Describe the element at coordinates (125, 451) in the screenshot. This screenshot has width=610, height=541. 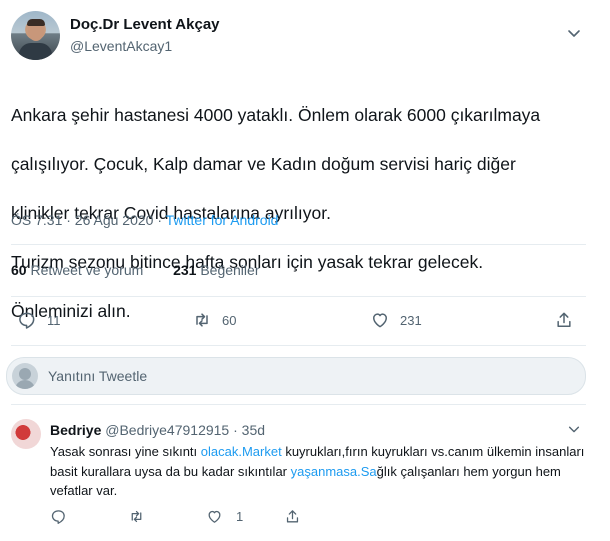
I see `reply-text-part: Yasak sonrası yine sıkıntı` at that location.